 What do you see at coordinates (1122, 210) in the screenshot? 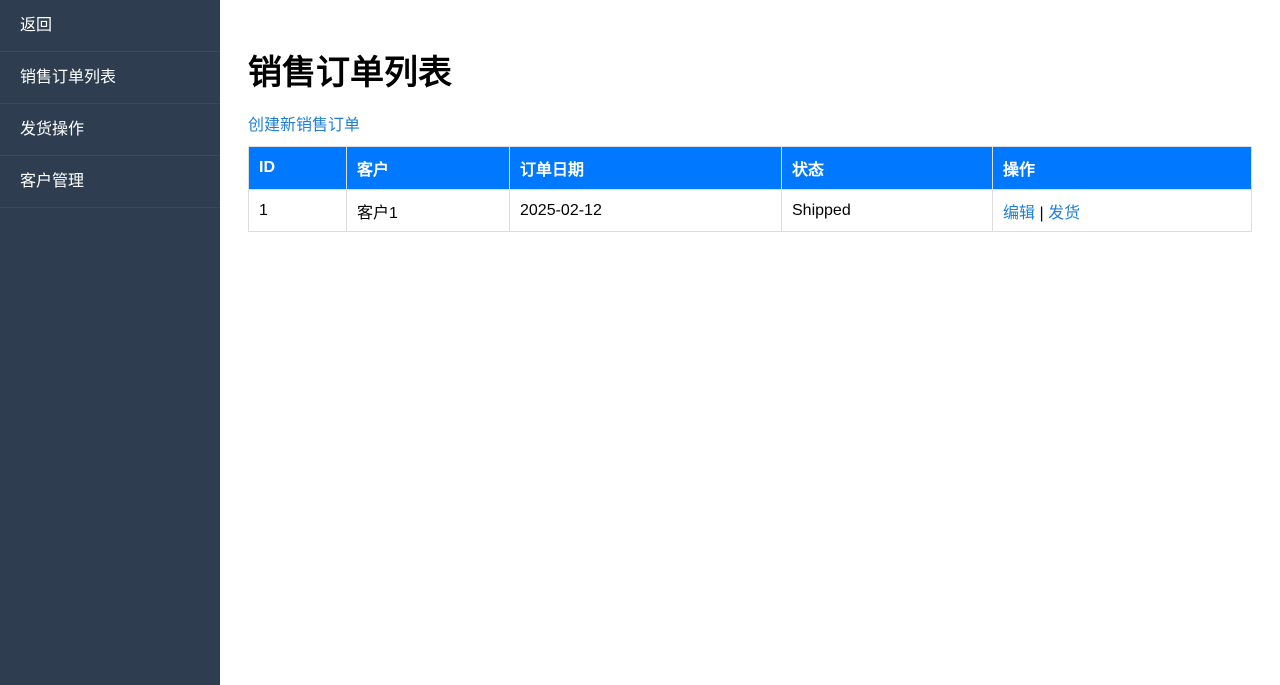
I see `cell-actions: 编辑 | 发货` at bounding box center [1122, 210].